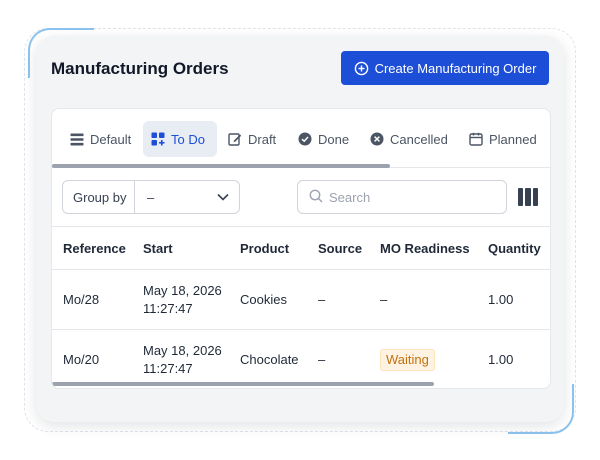  I want to click on tab-draft: Draft, so click(252, 139).